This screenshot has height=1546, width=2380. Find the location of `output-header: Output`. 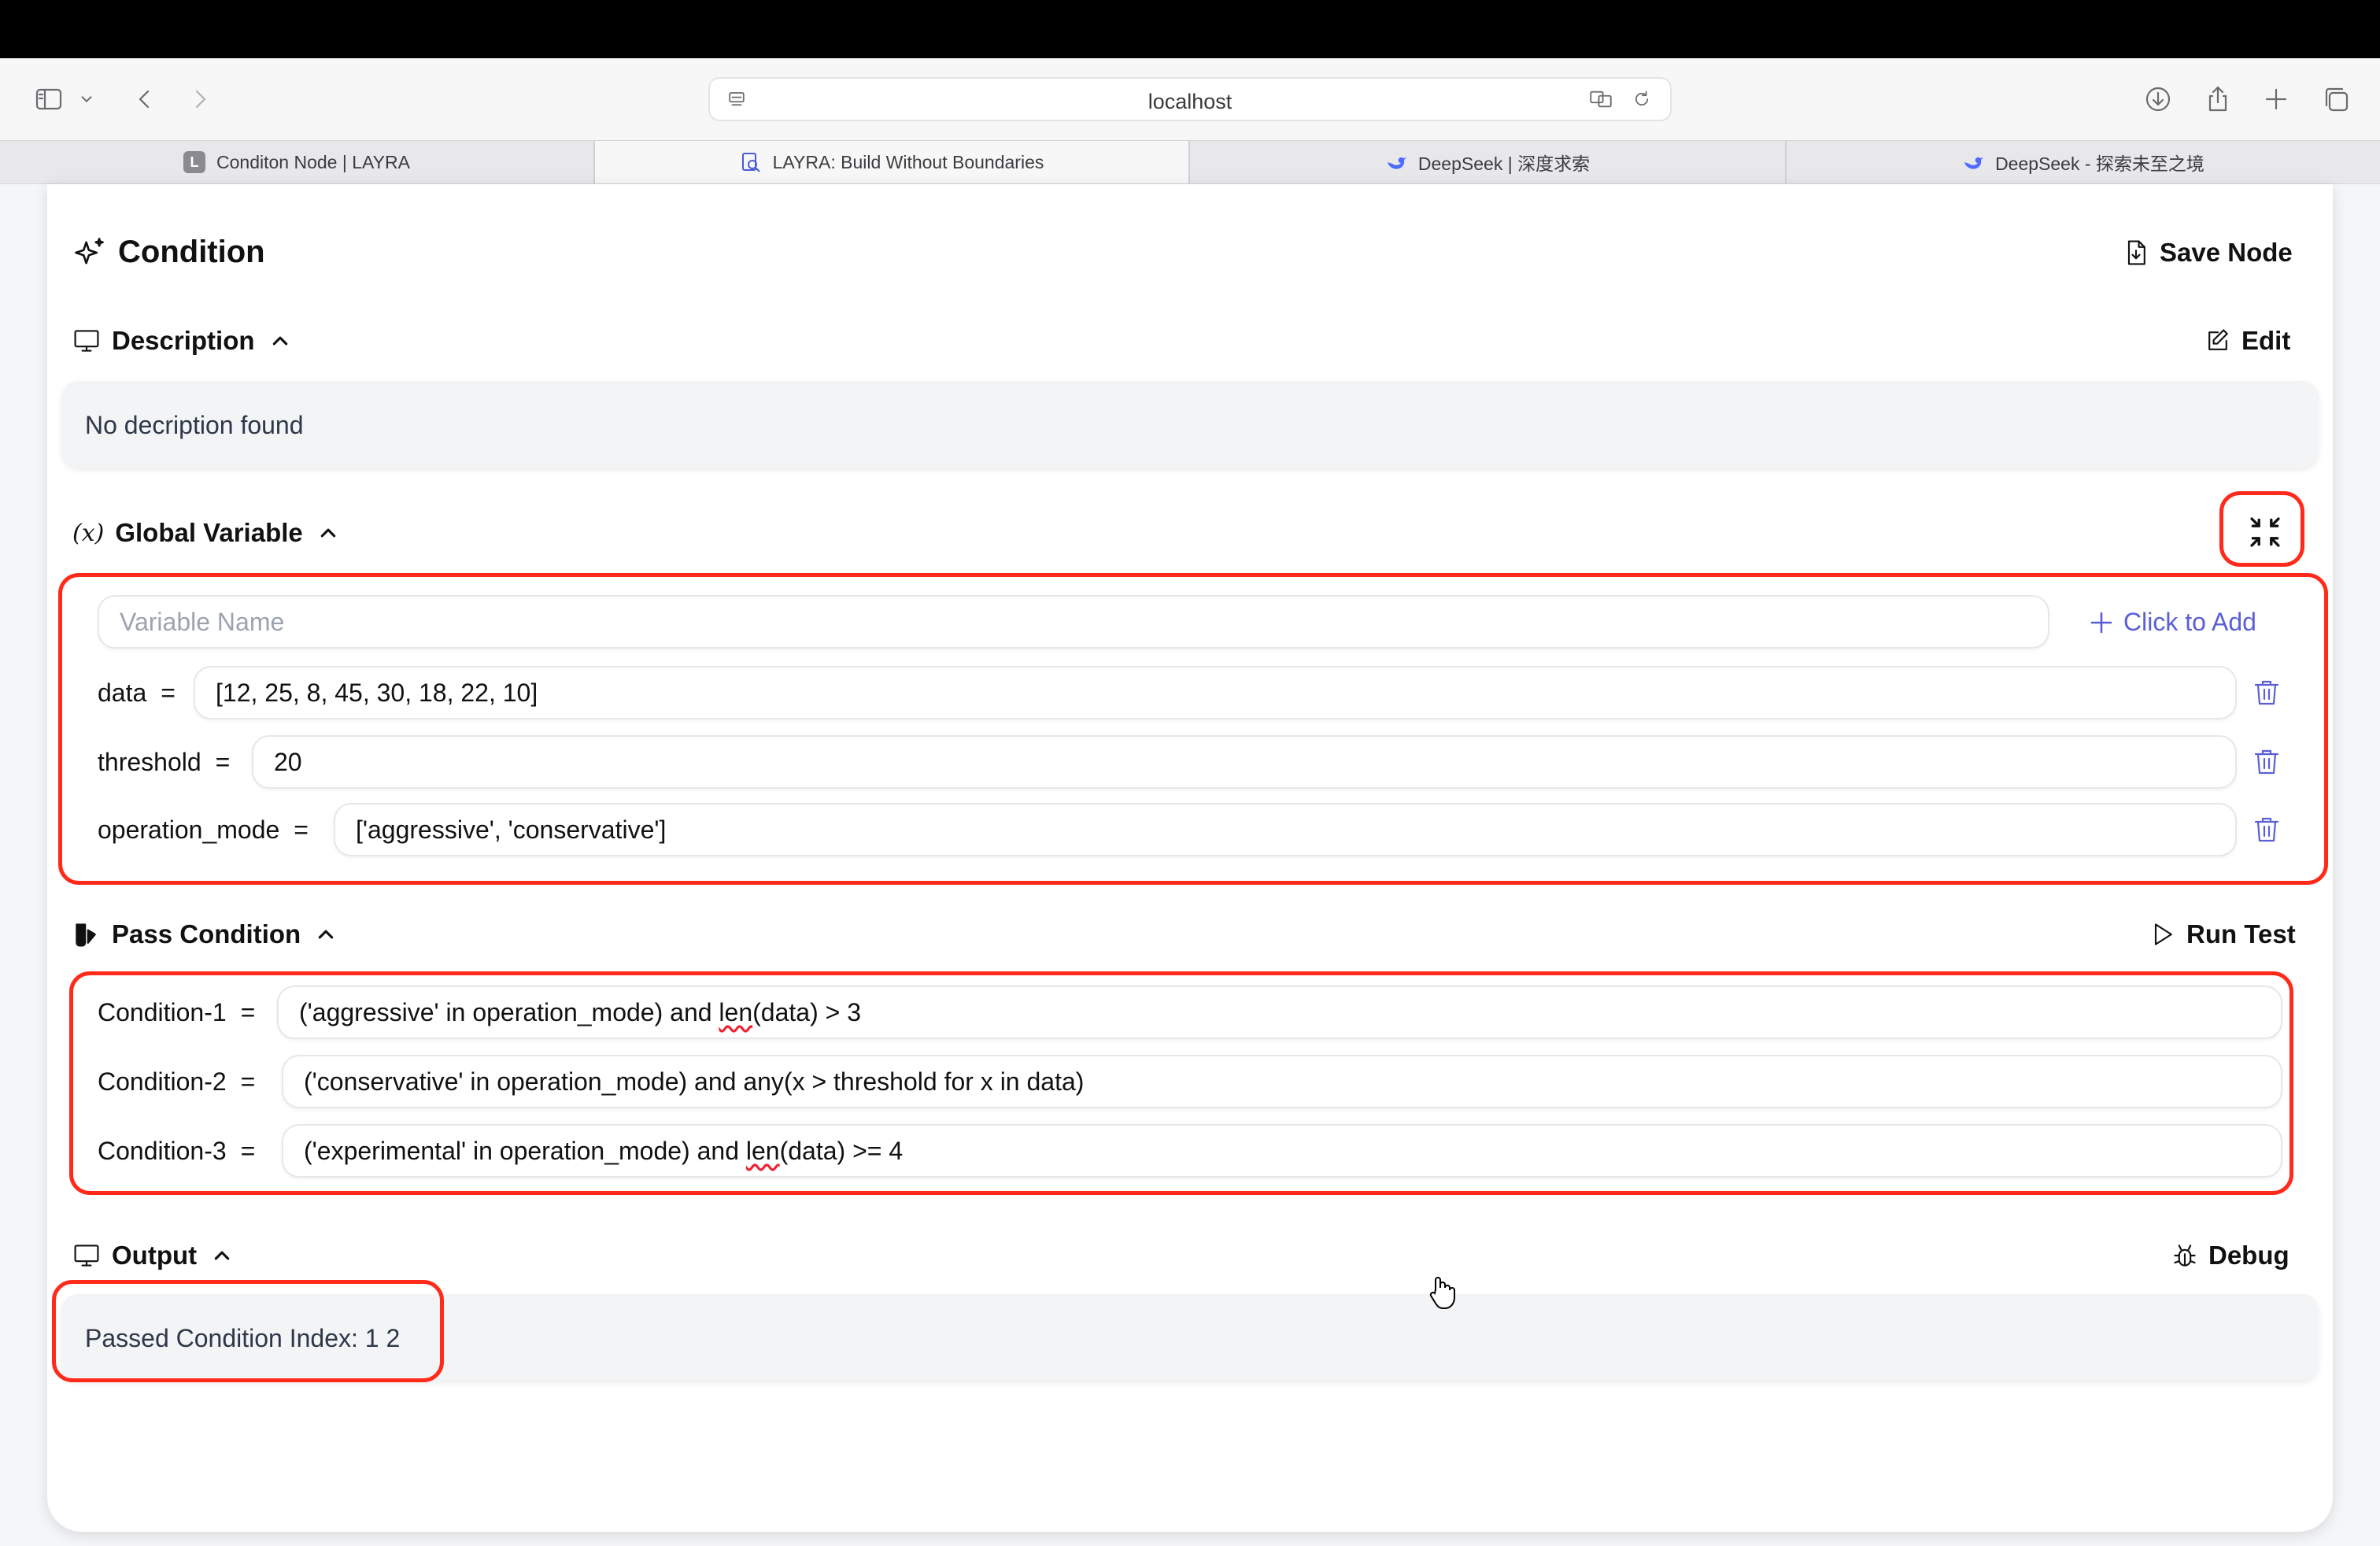

output-header: Output is located at coordinates (154, 1255).